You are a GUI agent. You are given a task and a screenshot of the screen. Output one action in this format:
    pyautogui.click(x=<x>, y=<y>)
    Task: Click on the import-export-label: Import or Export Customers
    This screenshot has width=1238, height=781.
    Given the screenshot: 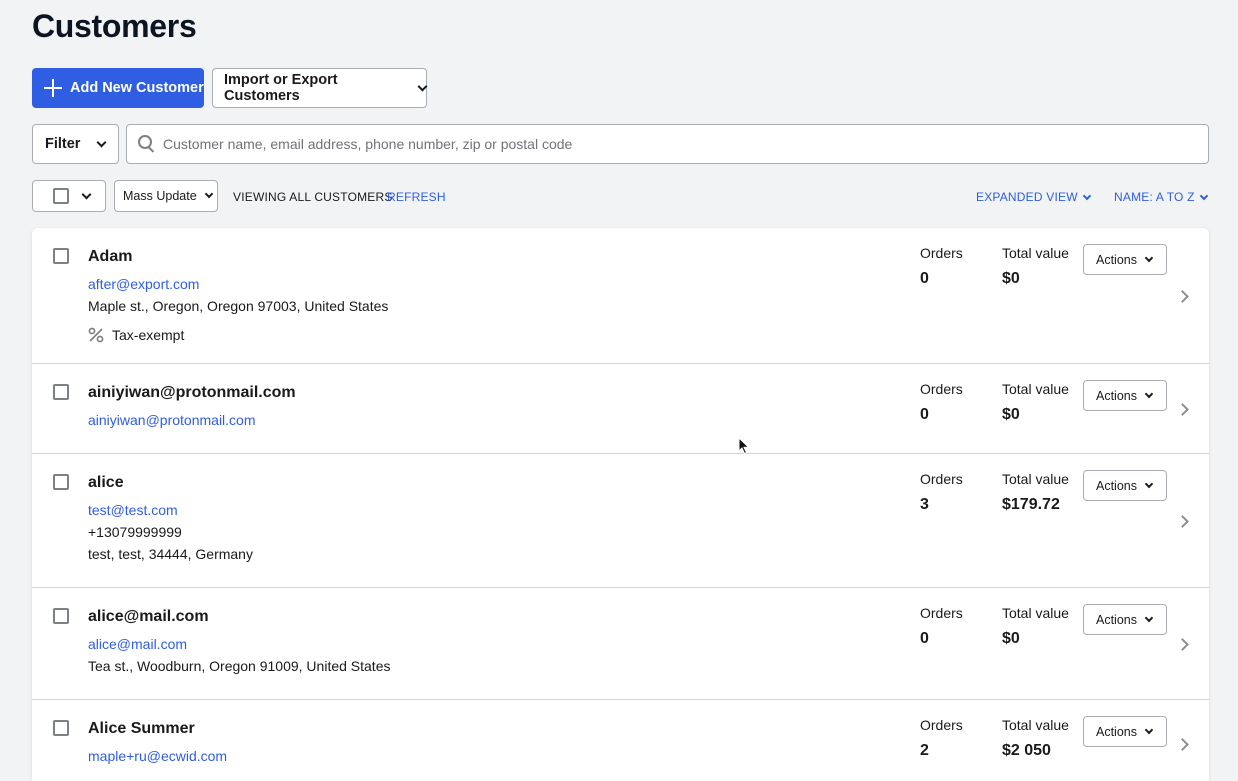 What is the action you would take?
    pyautogui.click(x=281, y=88)
    